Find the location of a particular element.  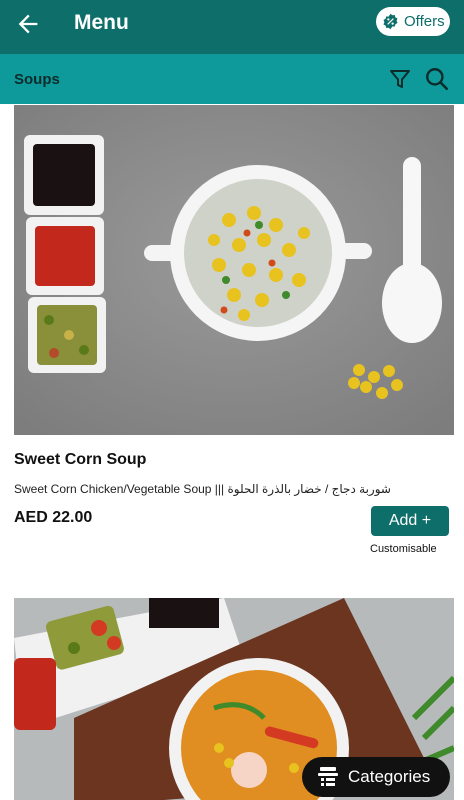

item-price: AED 22.00 is located at coordinates (53, 517).